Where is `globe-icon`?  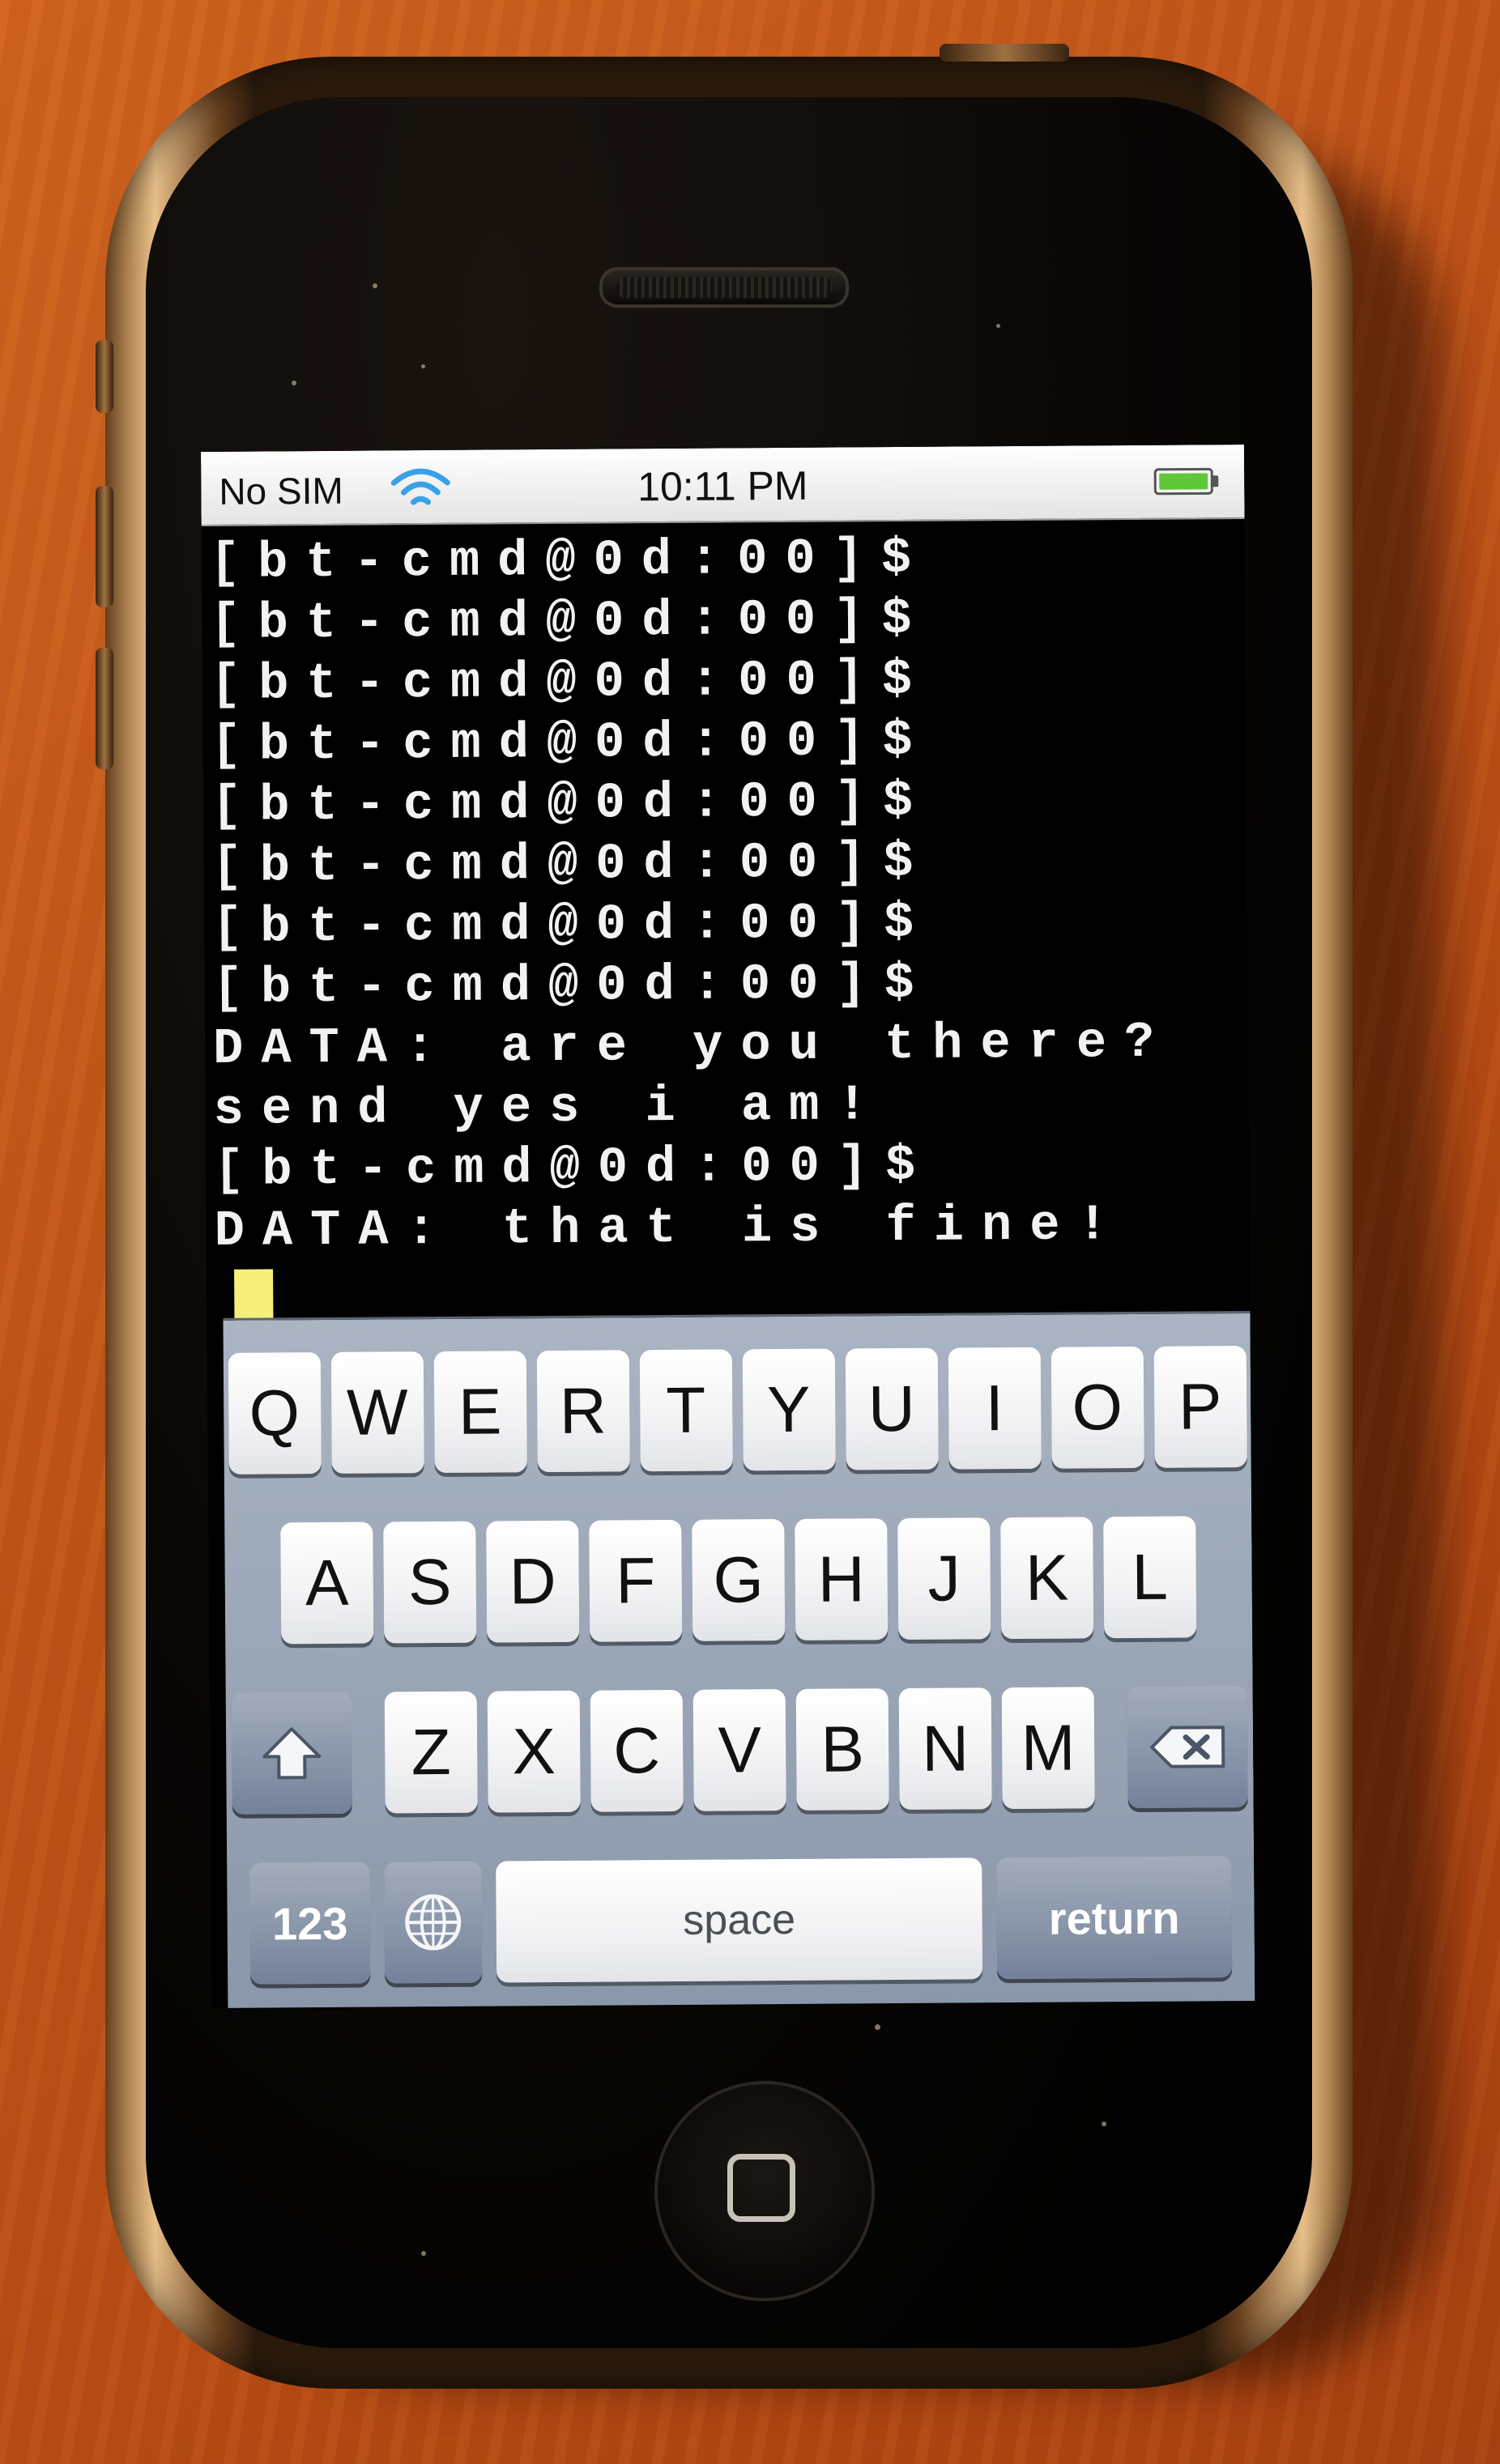
globe-icon is located at coordinates (433, 1922).